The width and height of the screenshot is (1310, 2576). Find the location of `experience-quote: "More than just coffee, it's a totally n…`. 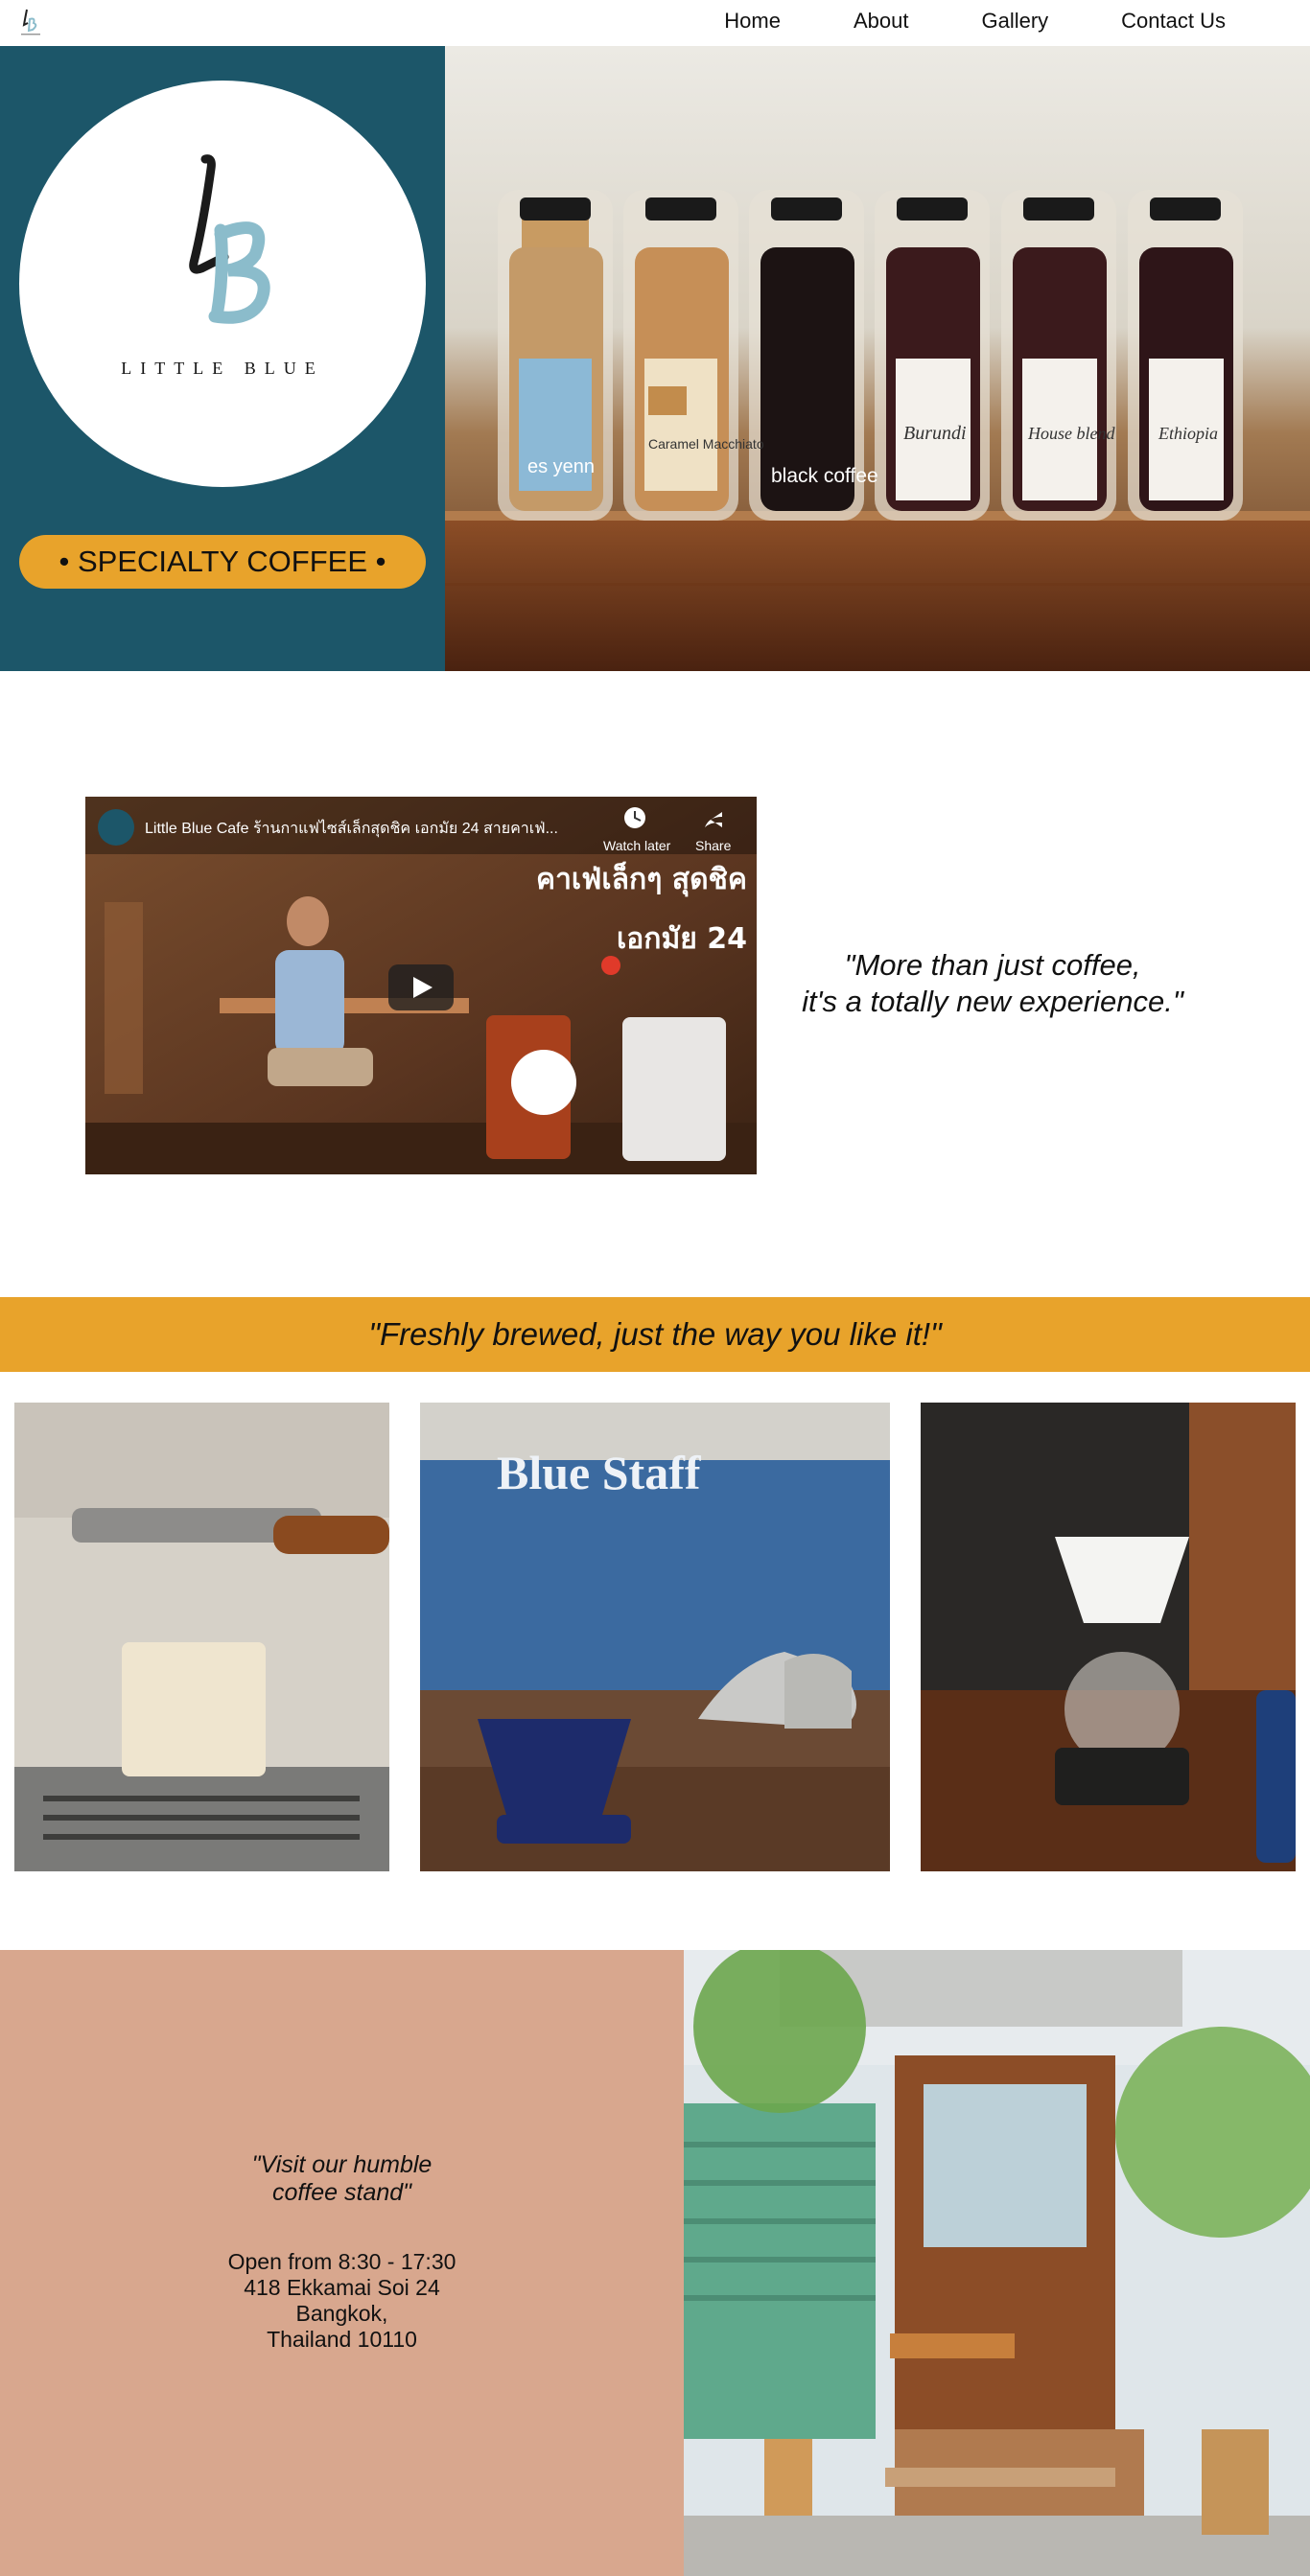

experience-quote: "More than just coffee, it's a totally n… is located at coordinates (992, 983).